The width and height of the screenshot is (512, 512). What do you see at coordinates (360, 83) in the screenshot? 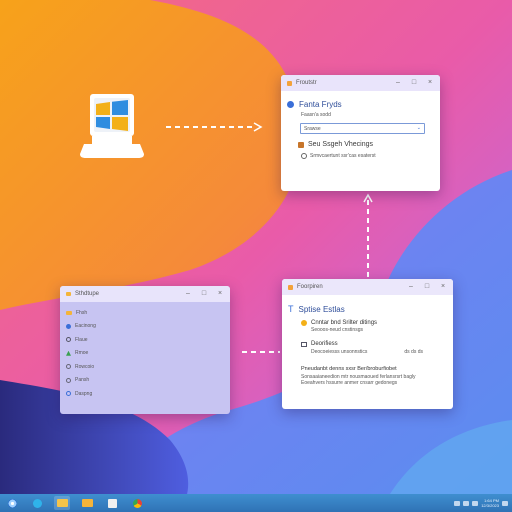
I see `top-window-titlebar: Froutstr – □ ×` at bounding box center [360, 83].